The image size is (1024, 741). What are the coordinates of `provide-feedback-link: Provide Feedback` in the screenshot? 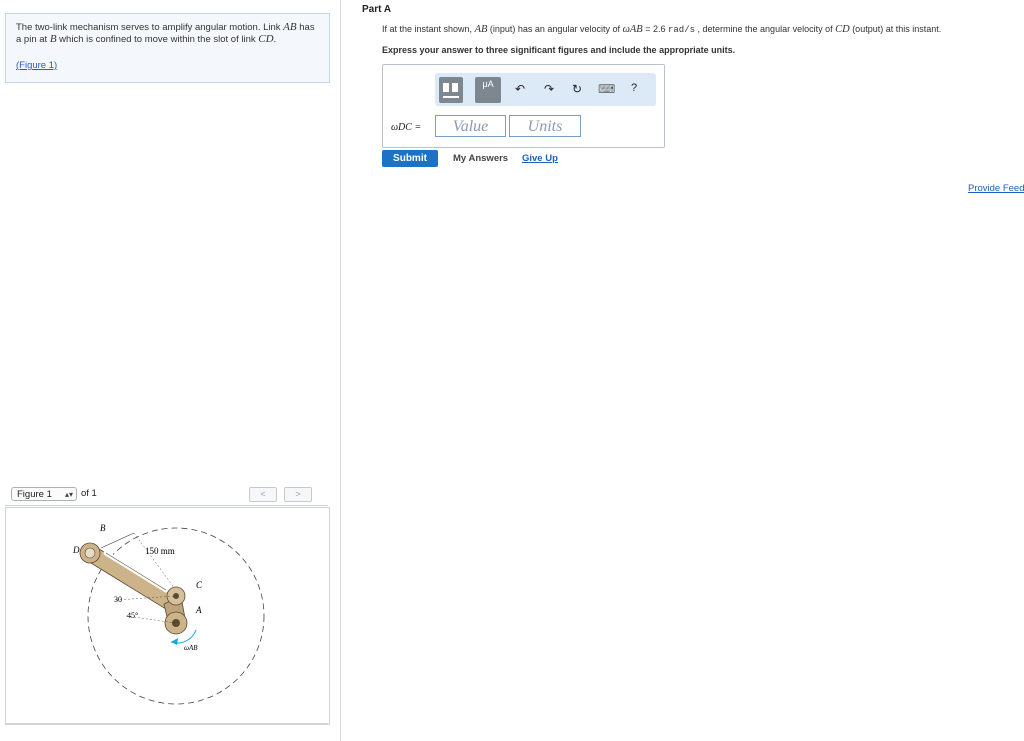 It's located at (996, 188).